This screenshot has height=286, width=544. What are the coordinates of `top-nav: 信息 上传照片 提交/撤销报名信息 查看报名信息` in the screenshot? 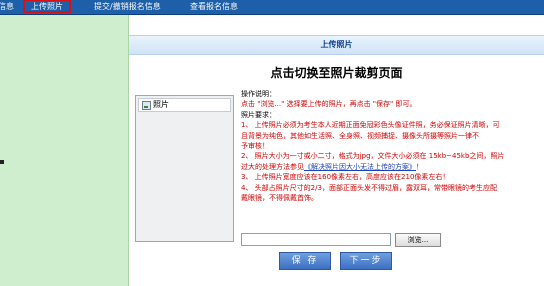 It's located at (272, 7).